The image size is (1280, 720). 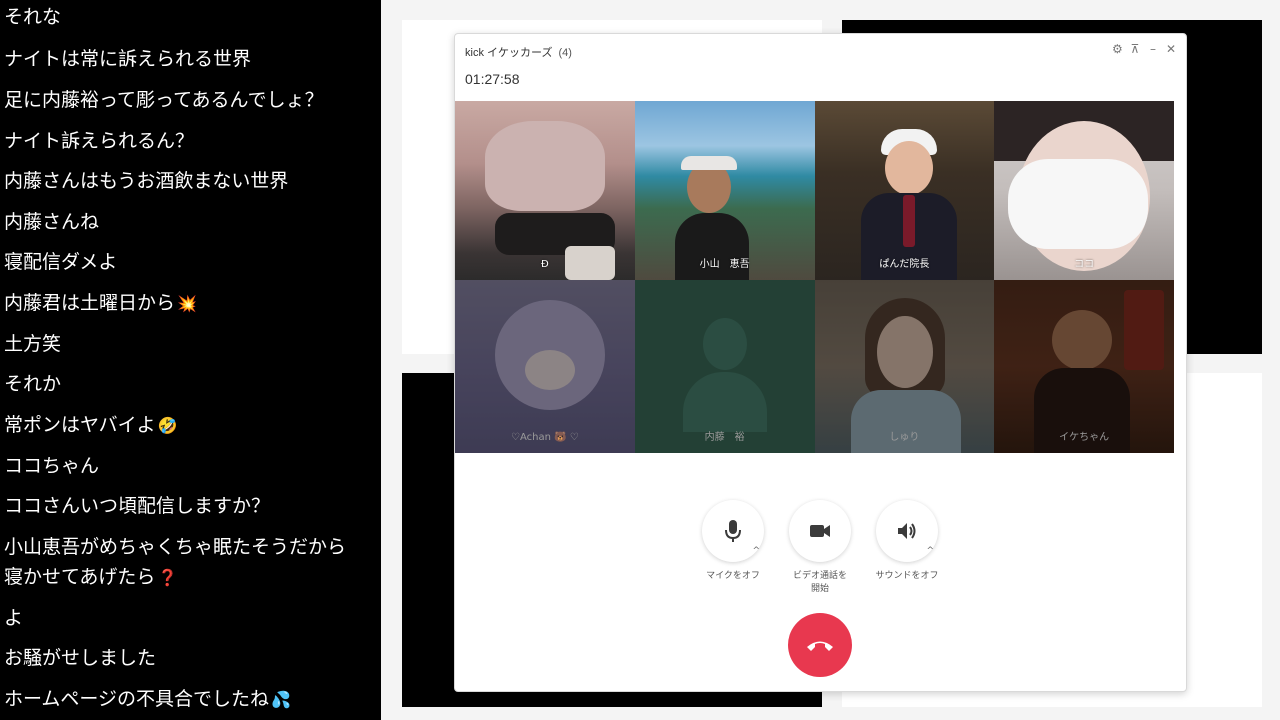 I want to click on video-control: ビデオ通話を 開始, so click(x=820, y=548).